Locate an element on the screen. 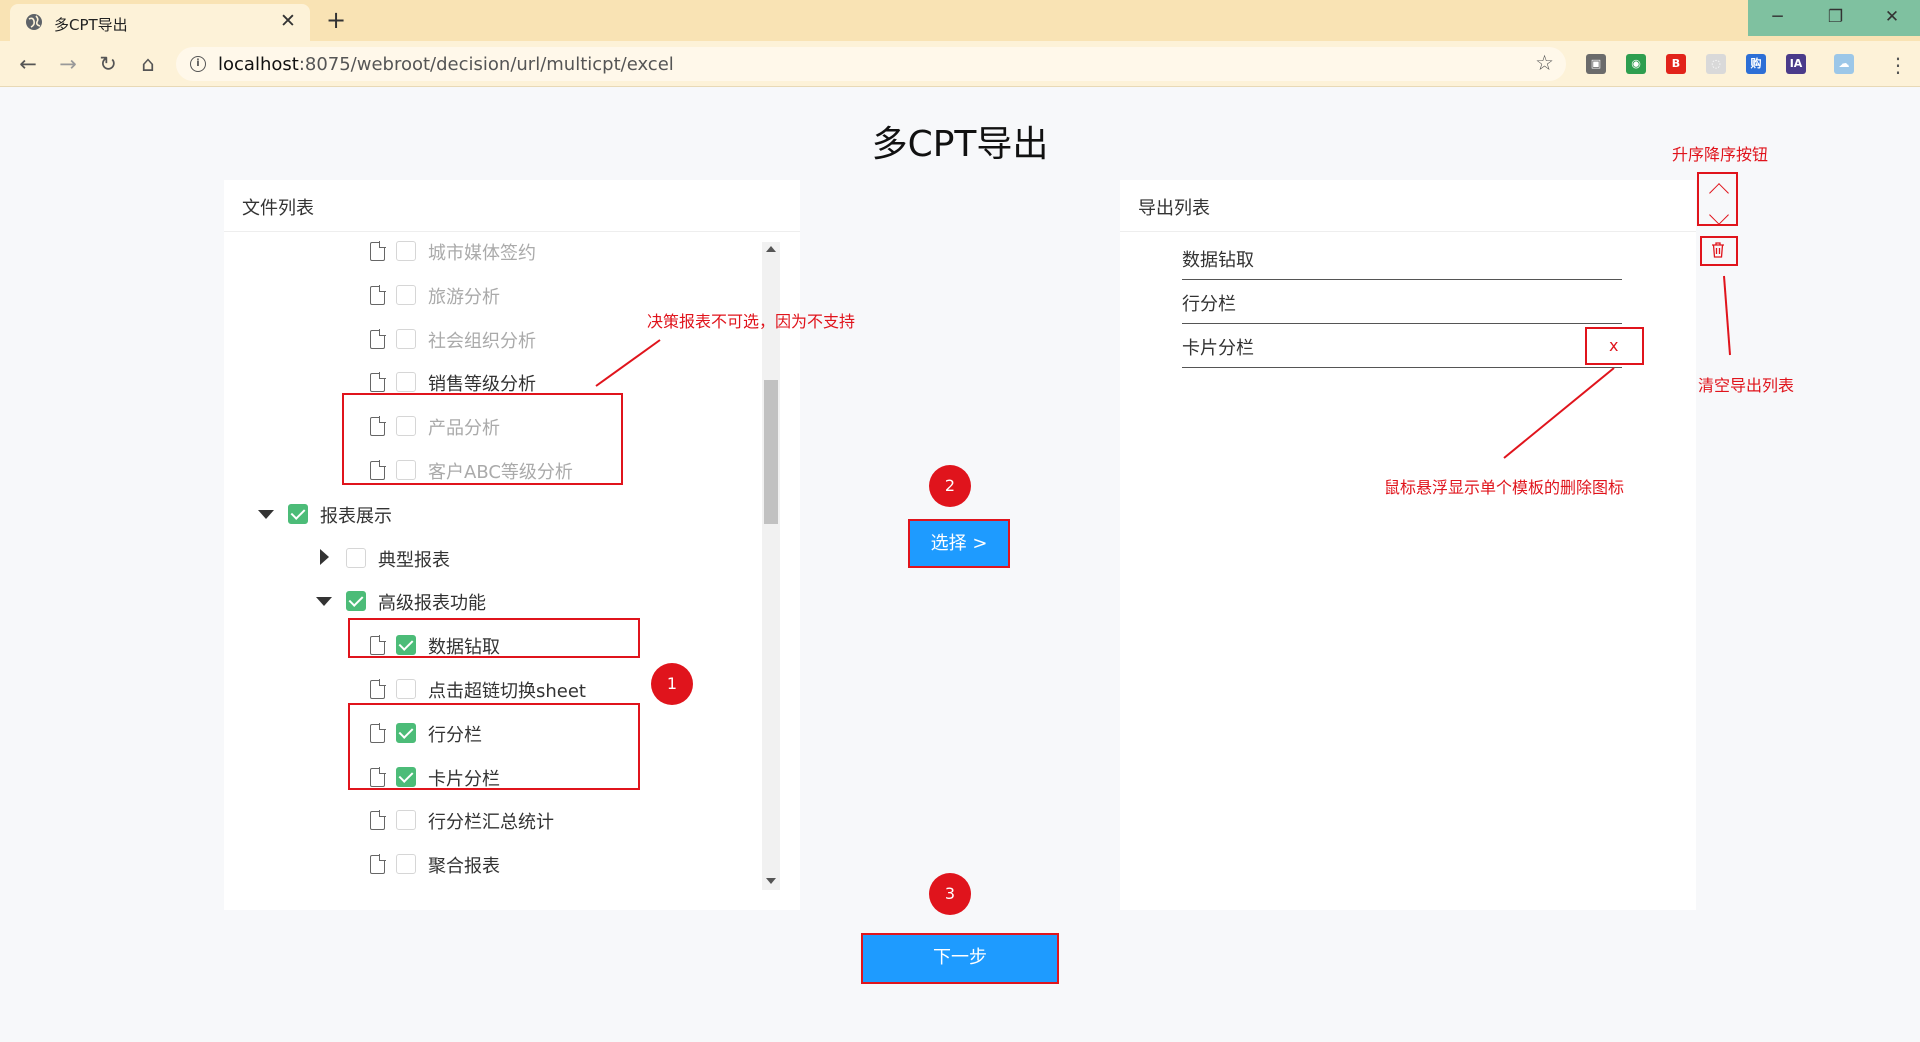  tree-node: 行分栏汇总统计 is located at coordinates (504, 819).